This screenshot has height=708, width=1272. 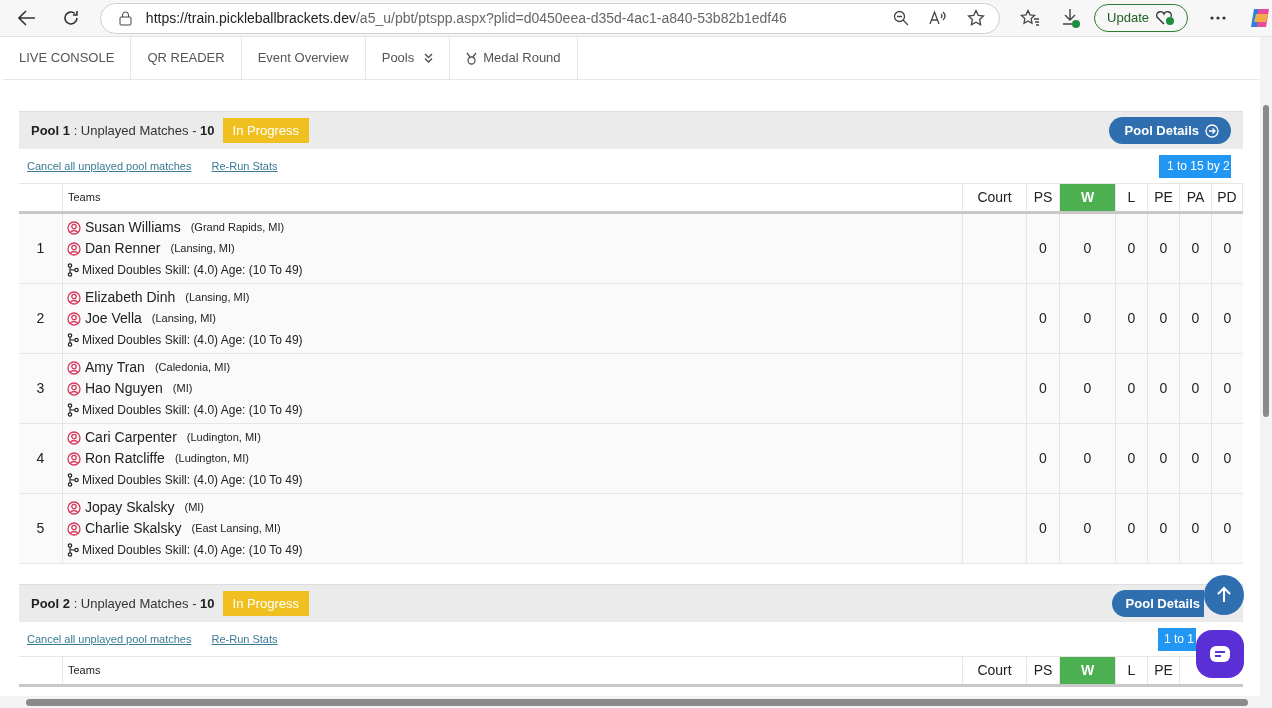 I want to click on nav-tab: Pools, so click(x=408, y=58).